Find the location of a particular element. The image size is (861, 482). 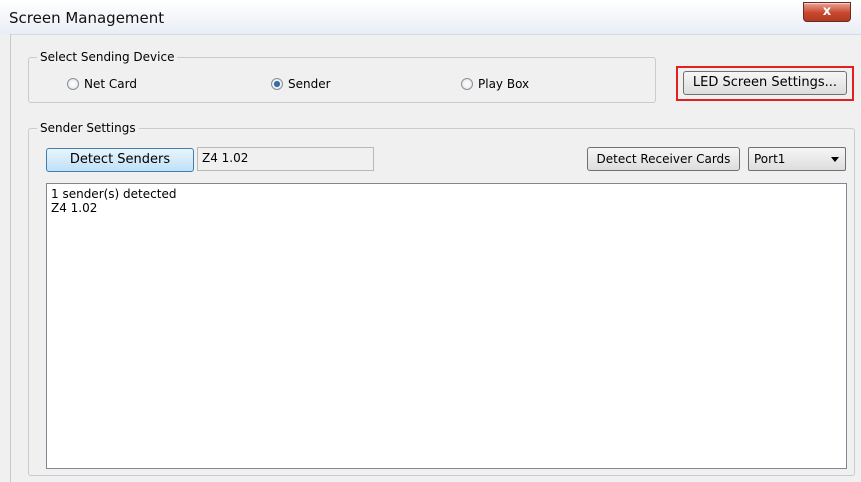

close-button: x is located at coordinates (827, 12).